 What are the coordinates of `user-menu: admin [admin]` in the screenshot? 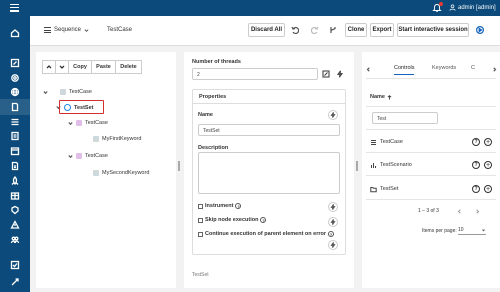 It's located at (472, 7).